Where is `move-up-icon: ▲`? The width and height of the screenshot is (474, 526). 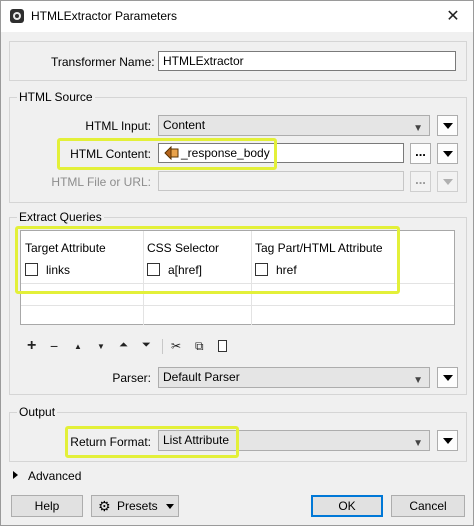 move-up-icon: ▲ is located at coordinates (78, 346).